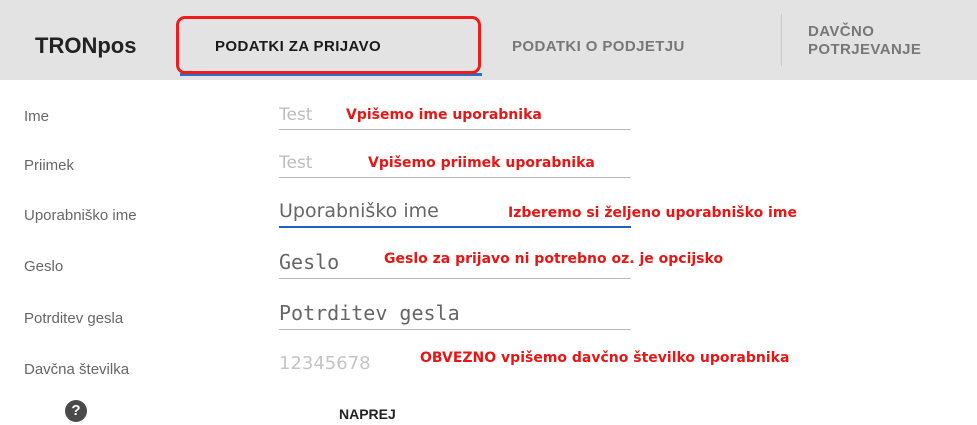  I want to click on label-last-name: Priimek, so click(49, 165).